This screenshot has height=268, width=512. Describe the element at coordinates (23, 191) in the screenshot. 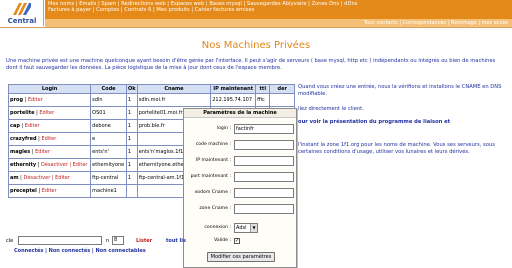

I see `machine-login: preceptel` at that location.